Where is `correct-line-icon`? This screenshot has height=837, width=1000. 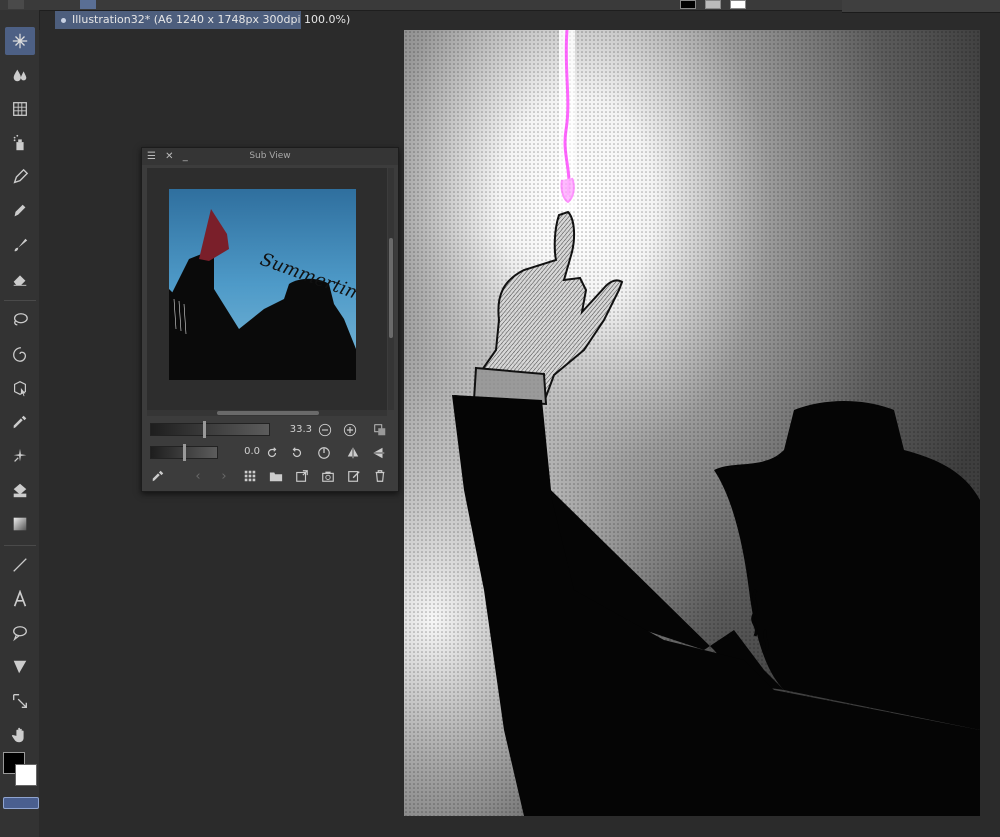 correct-line-icon is located at coordinates (20, 701).